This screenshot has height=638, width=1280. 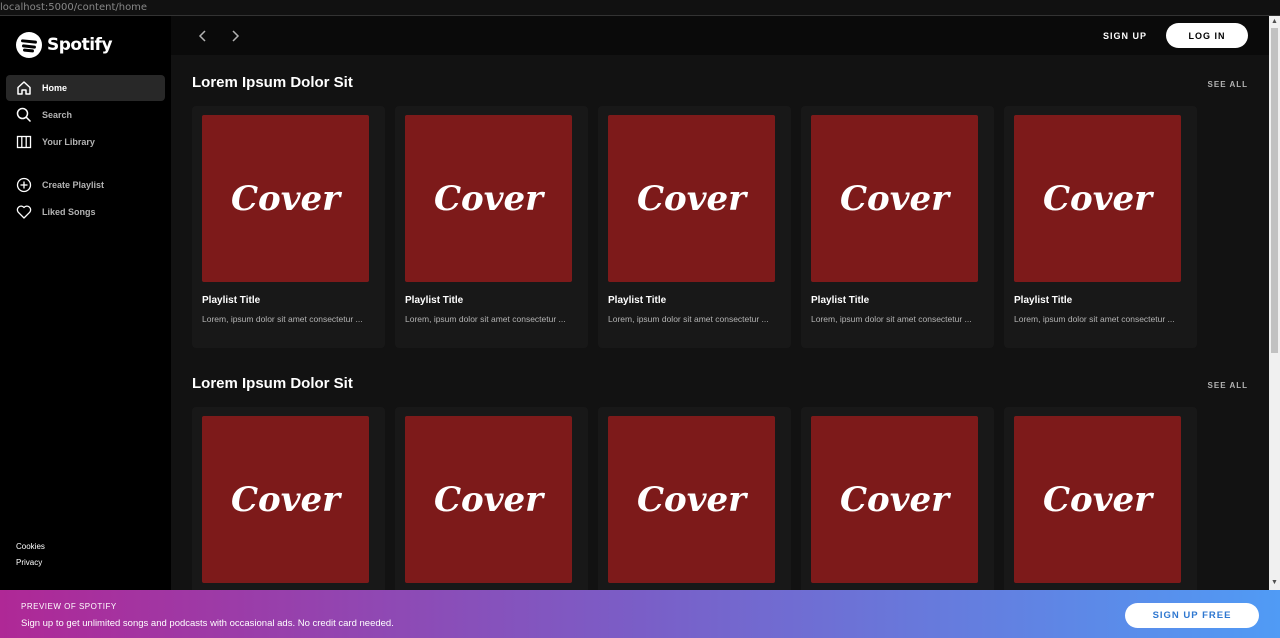 I want to click on sidebar-item-label: Home, so click(x=55, y=88).